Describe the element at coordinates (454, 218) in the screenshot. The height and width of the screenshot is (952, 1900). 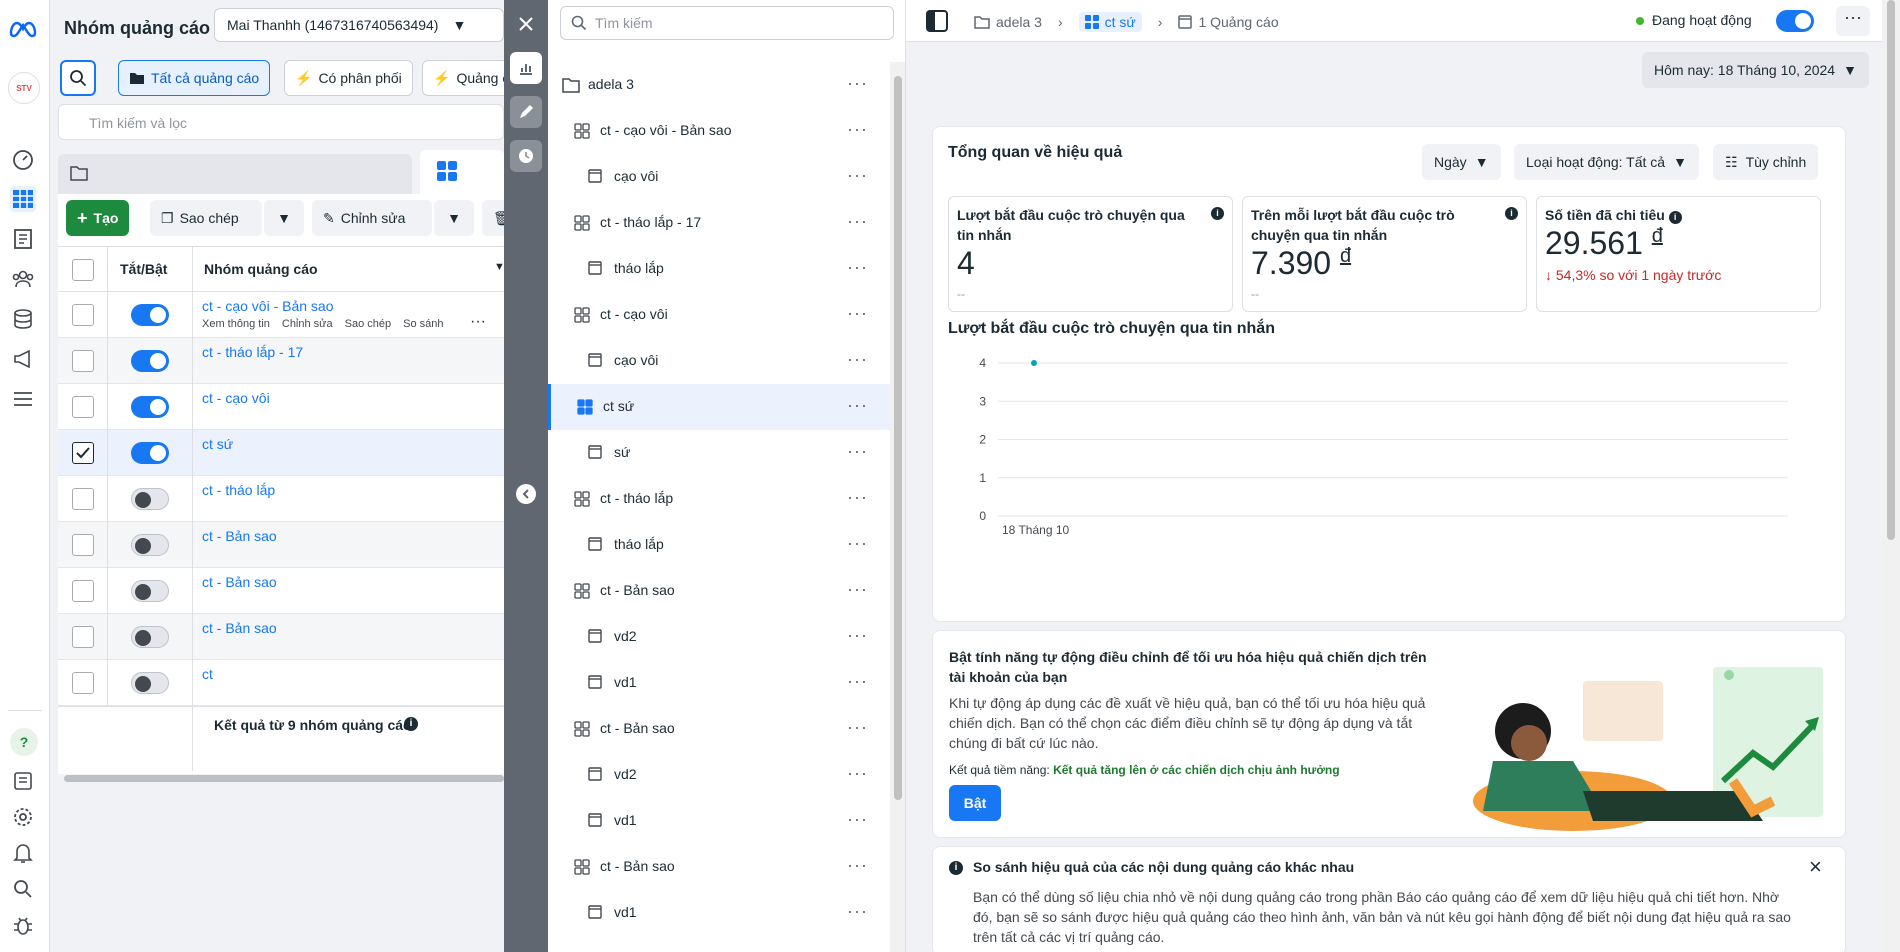
I see `edit-dropdown: ▼` at that location.